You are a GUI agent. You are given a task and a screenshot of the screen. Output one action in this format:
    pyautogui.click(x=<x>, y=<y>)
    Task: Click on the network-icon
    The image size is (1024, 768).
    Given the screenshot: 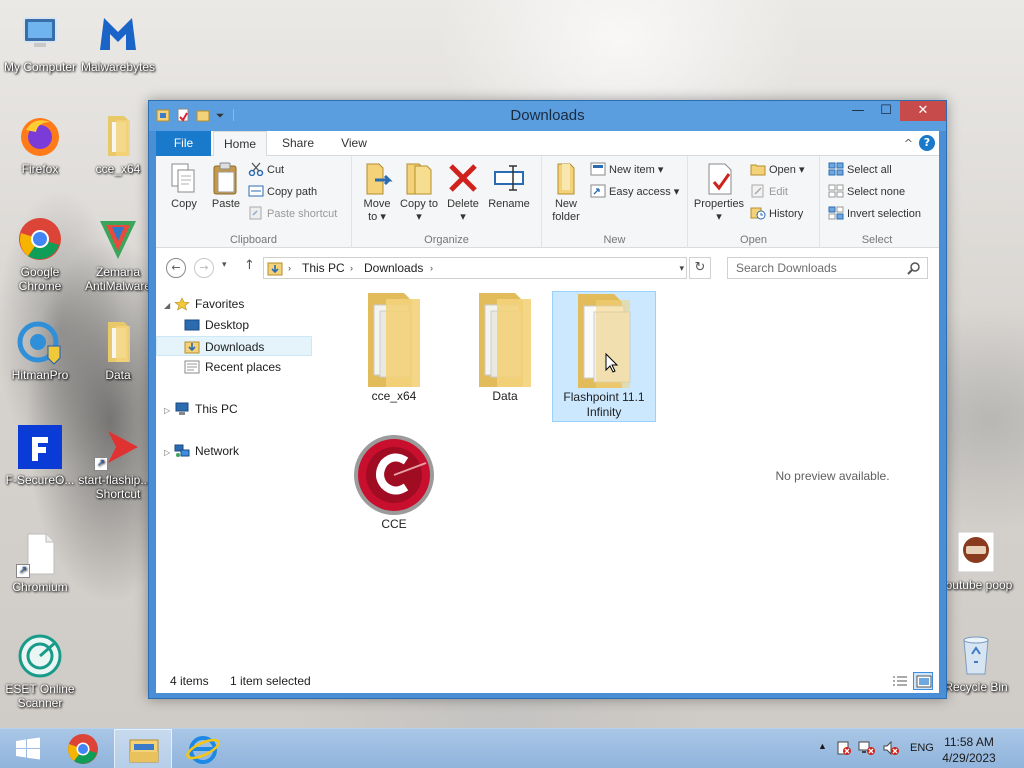 What is the action you would take?
    pyautogui.click(x=182, y=451)
    